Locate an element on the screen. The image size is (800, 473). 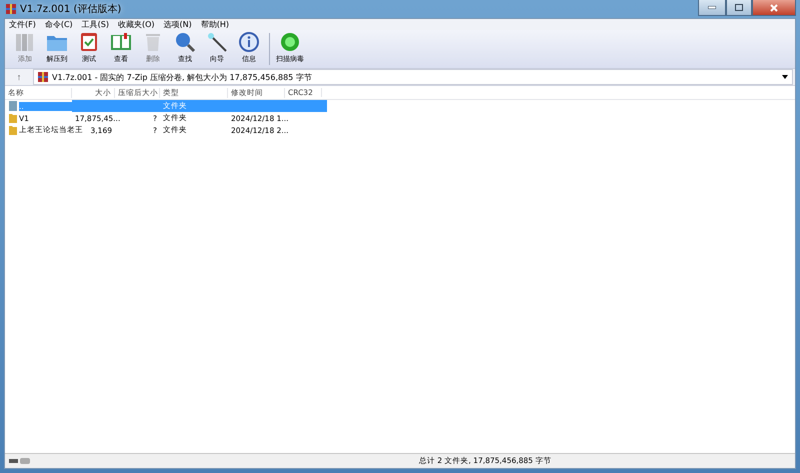
up-button: ↑ is located at coordinates (19, 77).